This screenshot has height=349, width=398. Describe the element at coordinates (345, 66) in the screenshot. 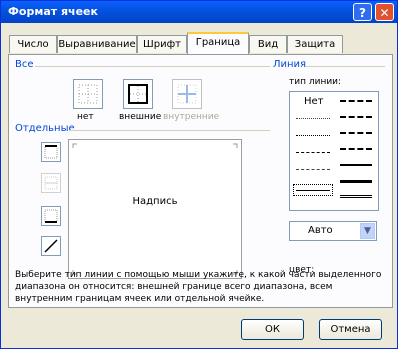

I see `line-divider` at that location.